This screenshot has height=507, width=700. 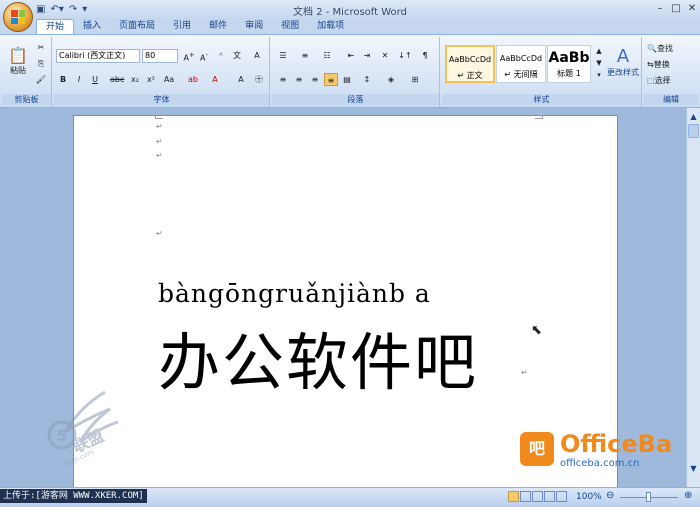 What do you see at coordinates (160, 56) in the screenshot?
I see `font-size-combo: 80` at bounding box center [160, 56].